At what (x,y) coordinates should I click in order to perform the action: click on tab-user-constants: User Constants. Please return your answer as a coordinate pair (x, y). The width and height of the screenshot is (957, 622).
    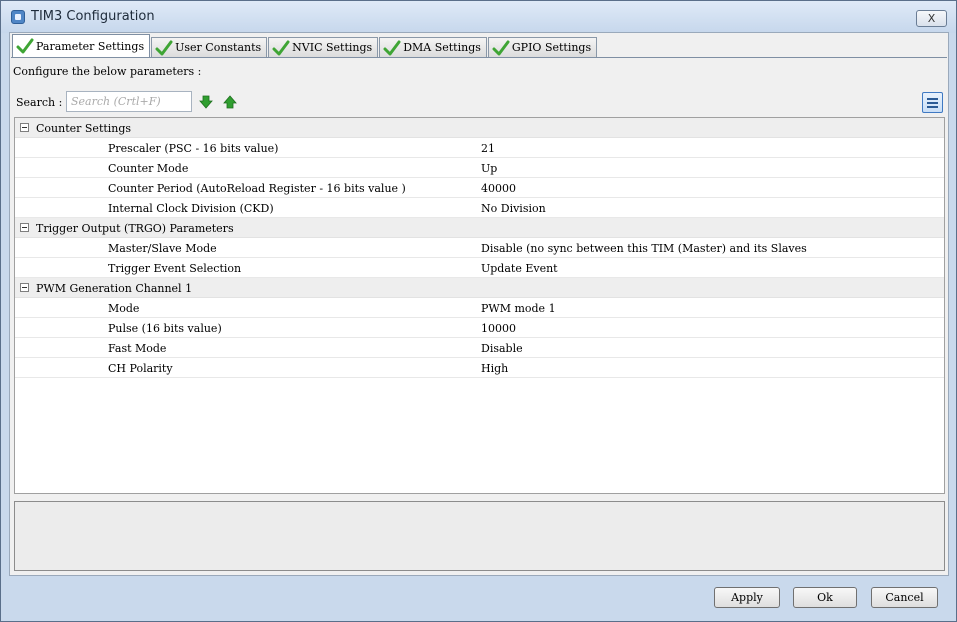
    Looking at the image, I should click on (209, 47).